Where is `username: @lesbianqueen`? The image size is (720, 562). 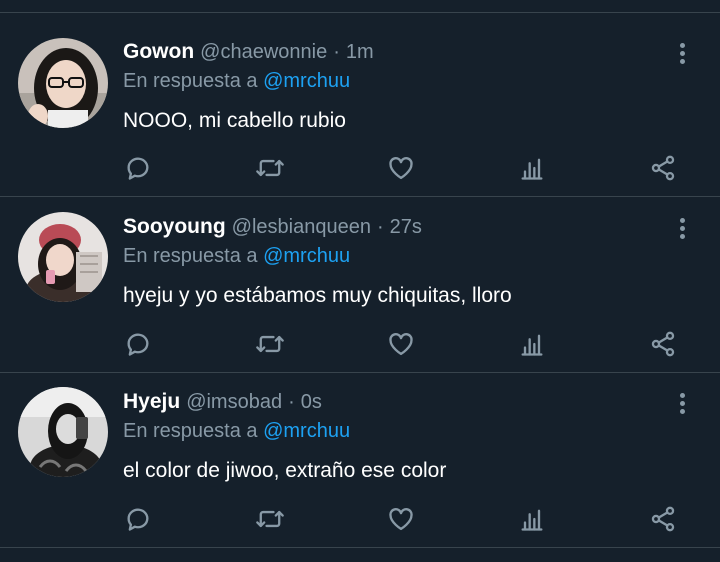
username: @lesbianqueen is located at coordinates (301, 227).